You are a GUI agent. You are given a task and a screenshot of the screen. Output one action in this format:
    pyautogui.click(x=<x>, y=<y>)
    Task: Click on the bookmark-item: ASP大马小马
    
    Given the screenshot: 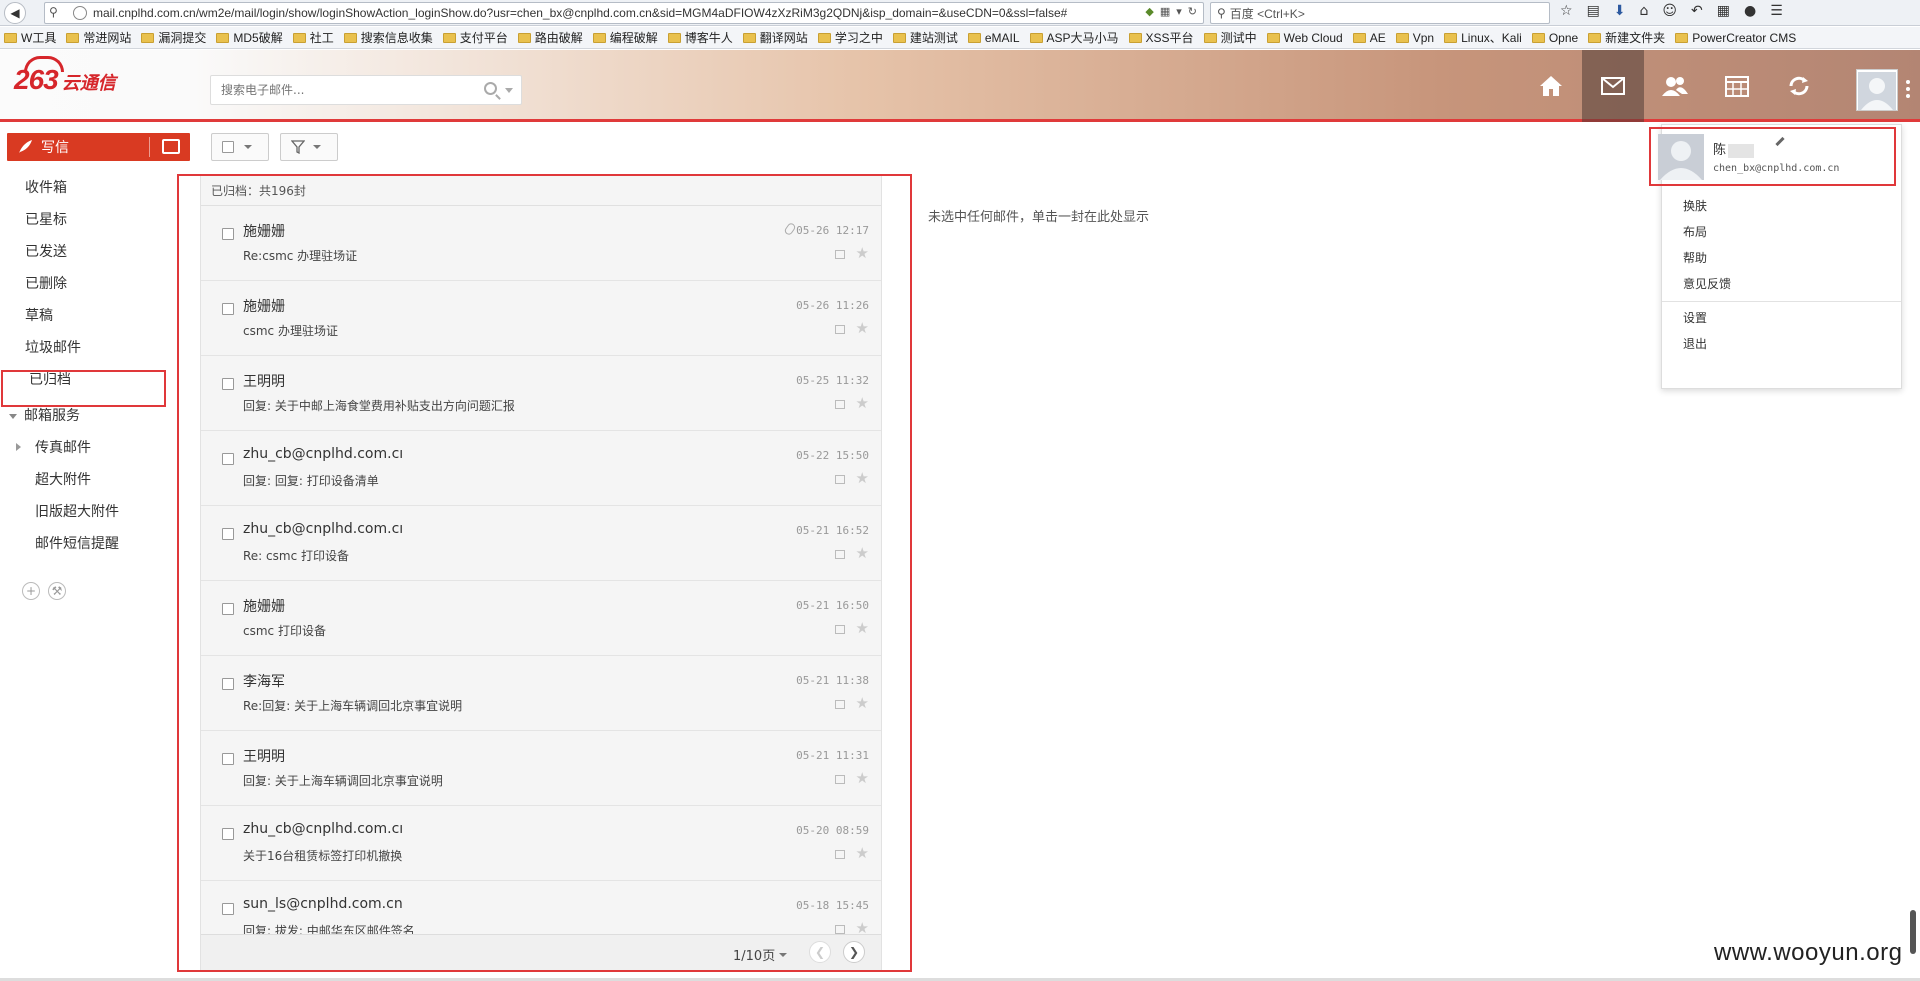 What is the action you would take?
    pyautogui.click(x=1074, y=37)
    